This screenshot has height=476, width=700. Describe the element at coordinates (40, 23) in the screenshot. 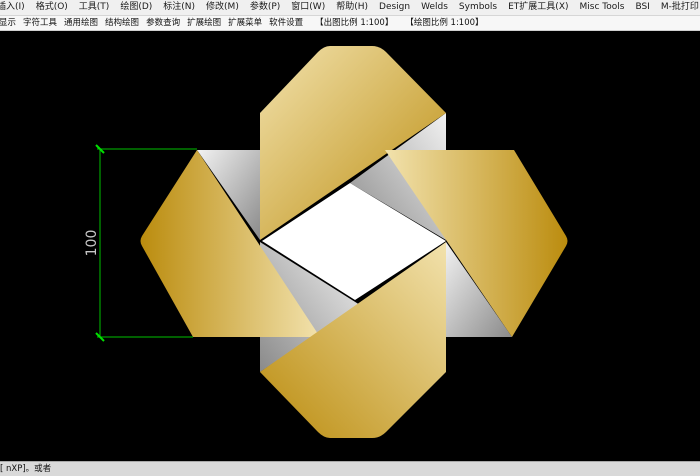

I see `toolbar-text-tools: 字符工具` at that location.